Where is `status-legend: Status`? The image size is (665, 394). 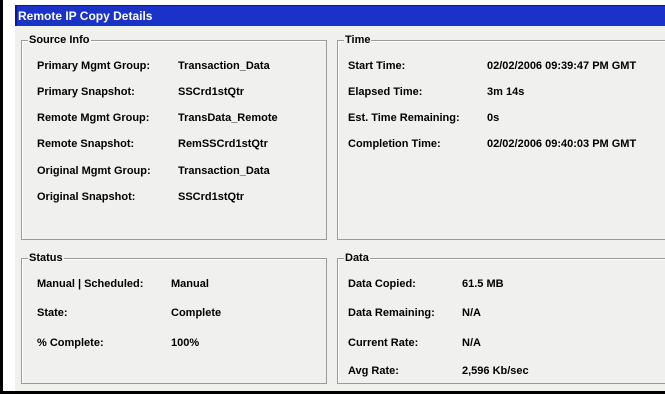
status-legend: Status is located at coordinates (46, 258).